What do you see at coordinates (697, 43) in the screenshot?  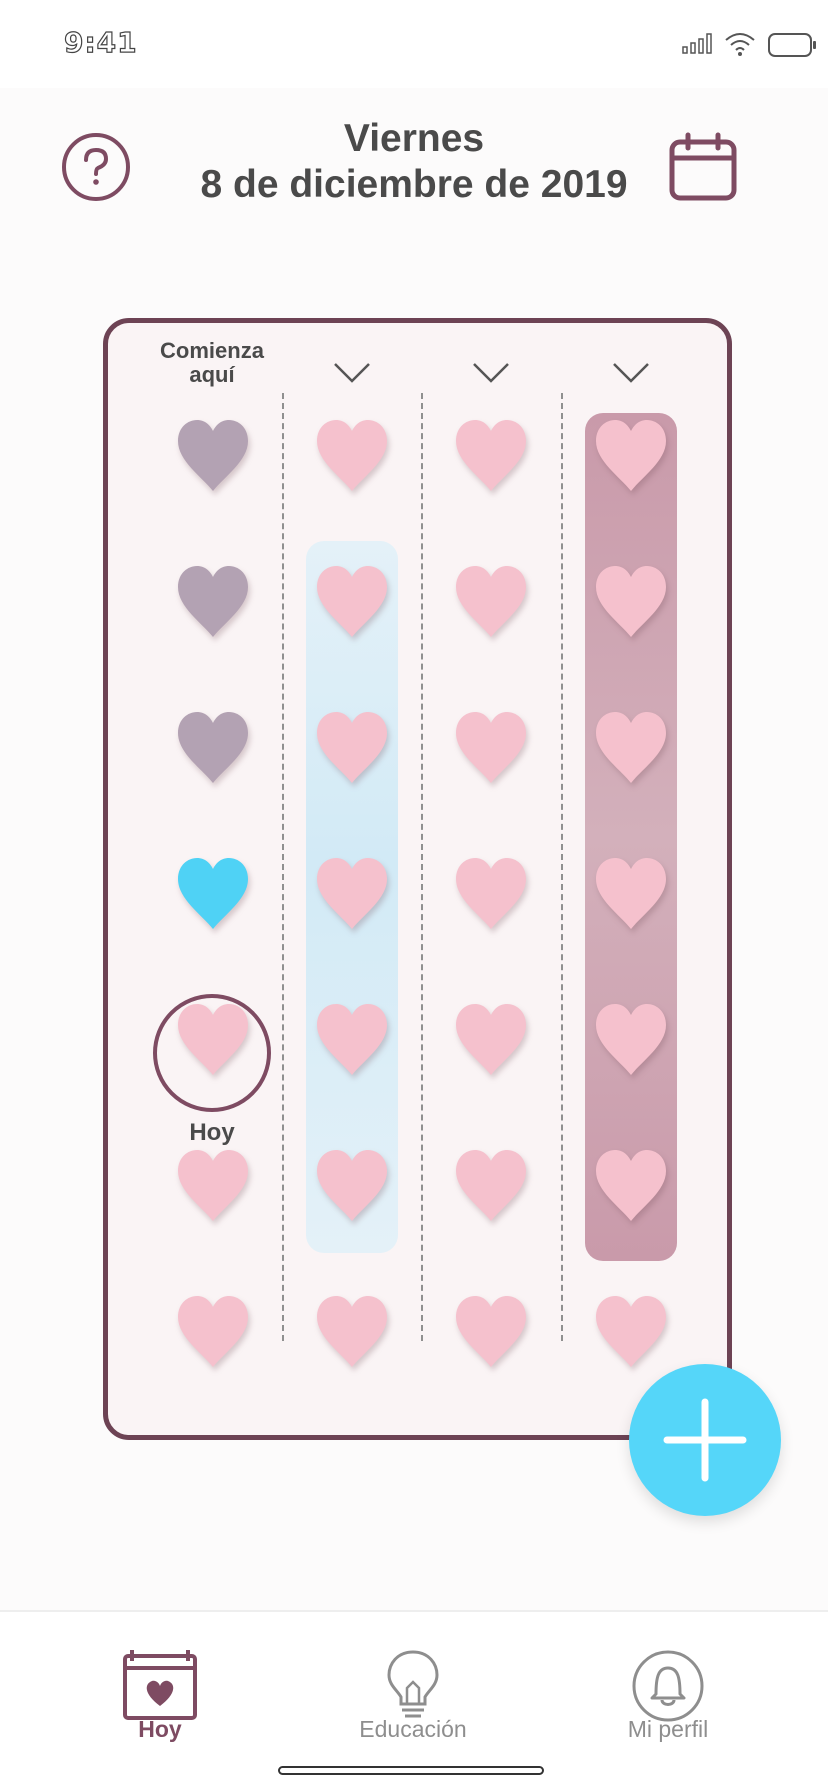 I see `signal-icon` at bounding box center [697, 43].